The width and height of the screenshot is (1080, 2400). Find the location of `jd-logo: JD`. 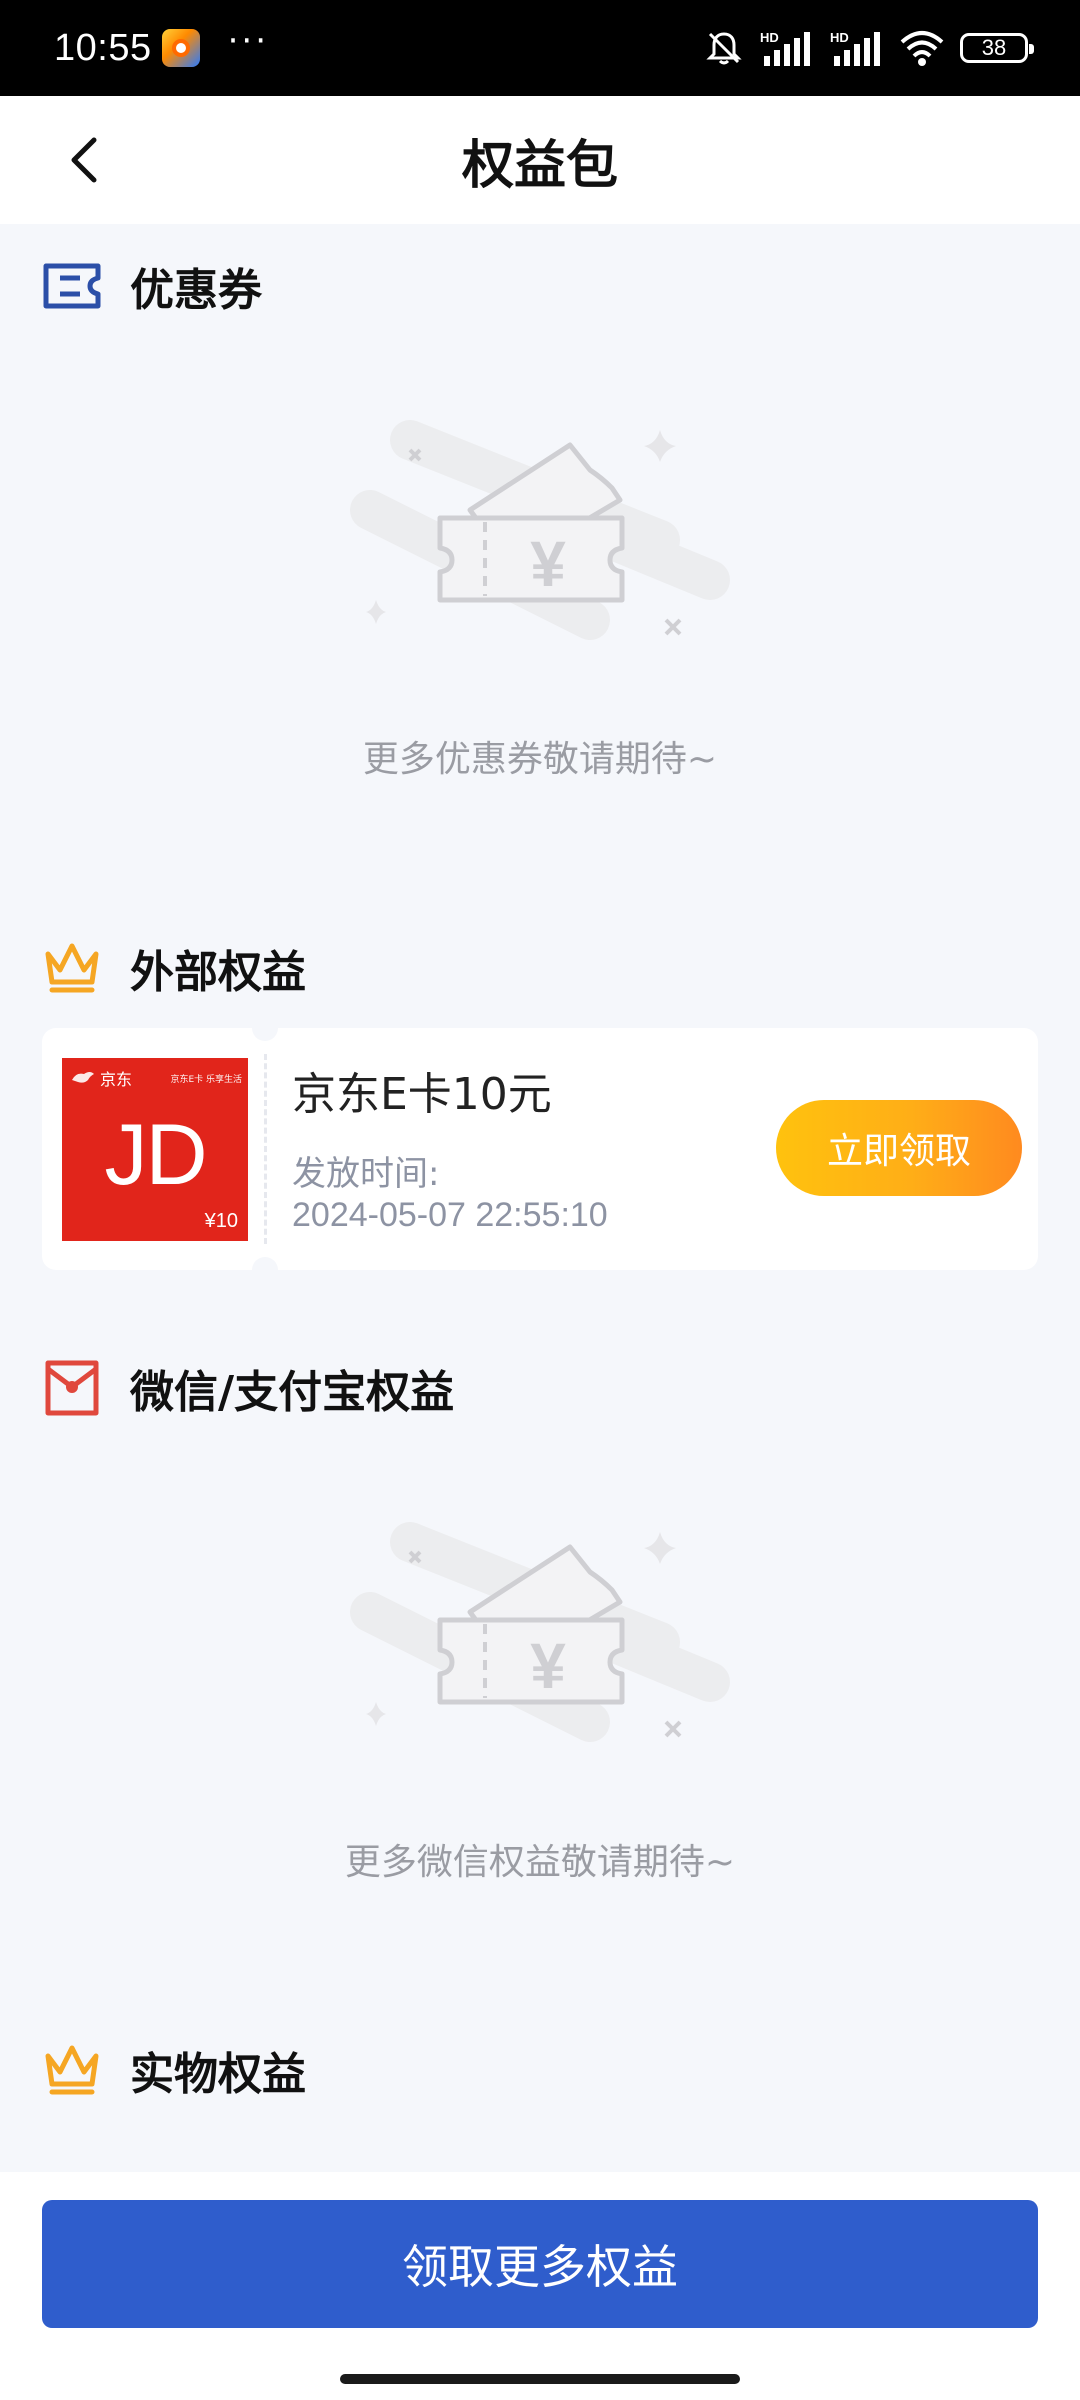

jd-logo: JD is located at coordinates (155, 1155).